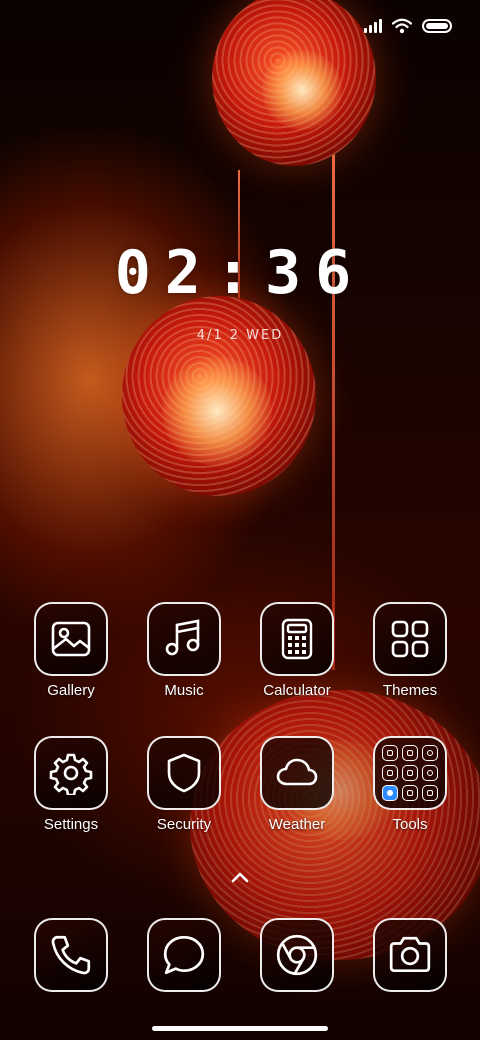 The height and width of the screenshot is (1040, 480). Describe the element at coordinates (71, 774) in the screenshot. I see `gear-icon` at that location.